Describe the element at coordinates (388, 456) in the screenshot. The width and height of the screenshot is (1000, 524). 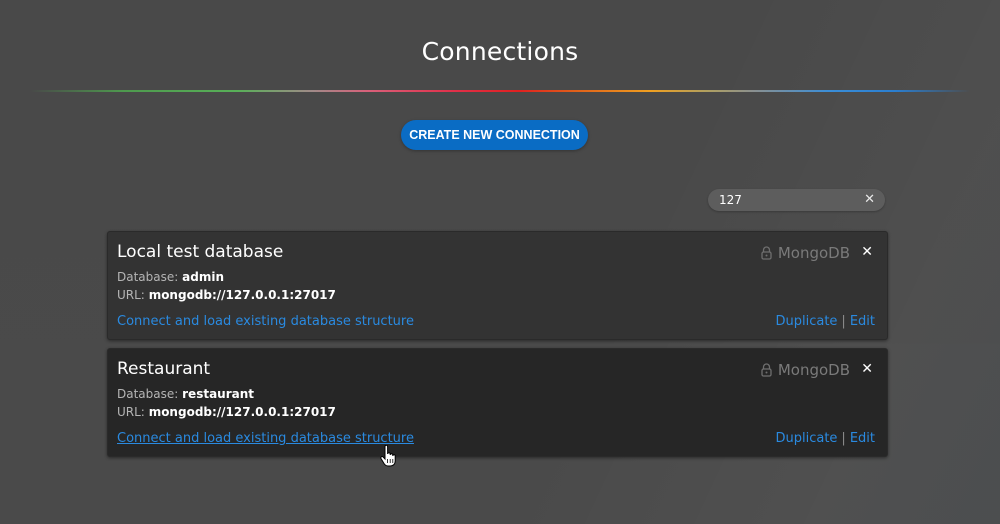
I see `hand-pointer-cursor-icon` at that location.